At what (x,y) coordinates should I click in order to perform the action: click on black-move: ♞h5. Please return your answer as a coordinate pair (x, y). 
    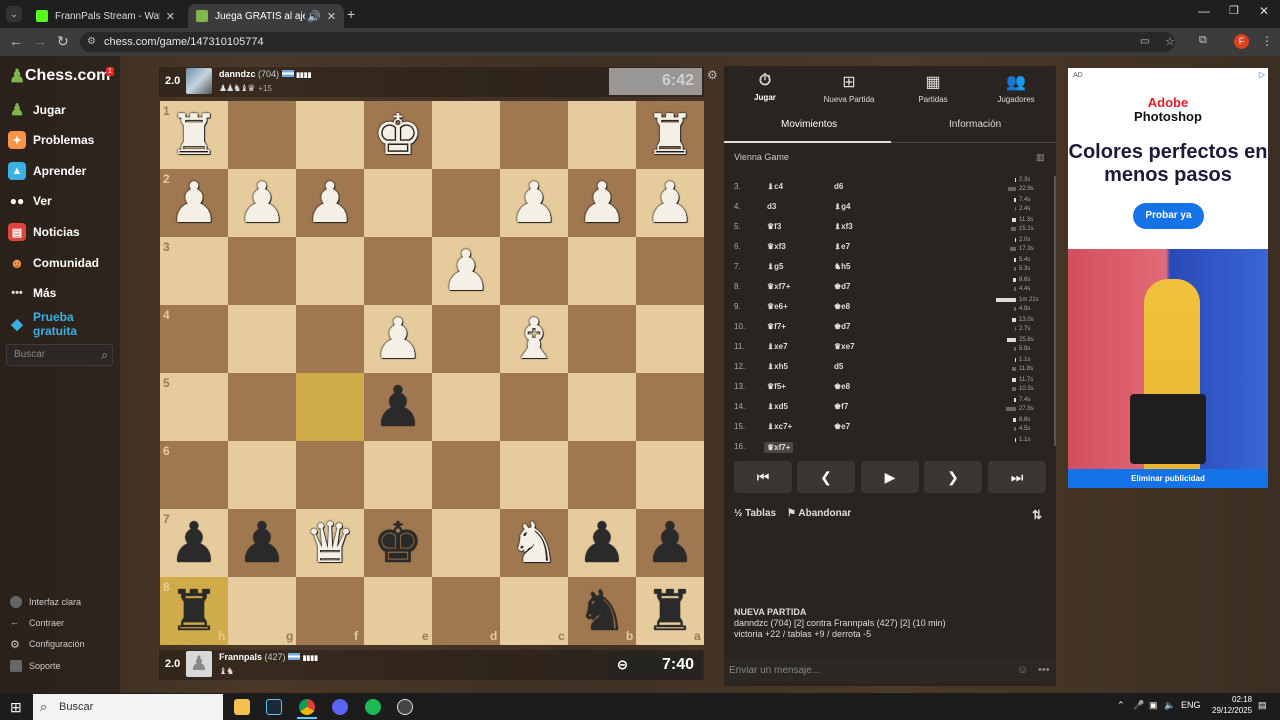
    Looking at the image, I should click on (842, 266).